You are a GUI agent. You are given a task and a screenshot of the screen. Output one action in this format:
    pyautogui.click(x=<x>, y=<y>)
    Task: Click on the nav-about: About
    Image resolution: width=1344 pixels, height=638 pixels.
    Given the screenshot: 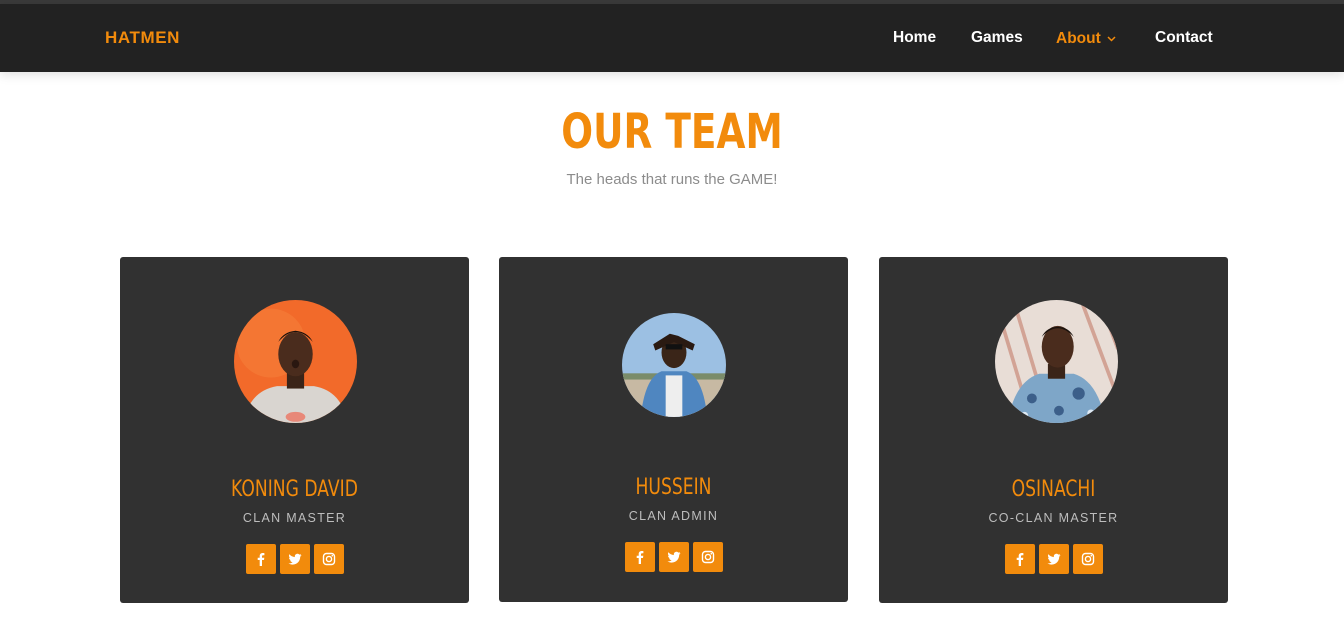 What is the action you would take?
    pyautogui.click(x=1086, y=39)
    